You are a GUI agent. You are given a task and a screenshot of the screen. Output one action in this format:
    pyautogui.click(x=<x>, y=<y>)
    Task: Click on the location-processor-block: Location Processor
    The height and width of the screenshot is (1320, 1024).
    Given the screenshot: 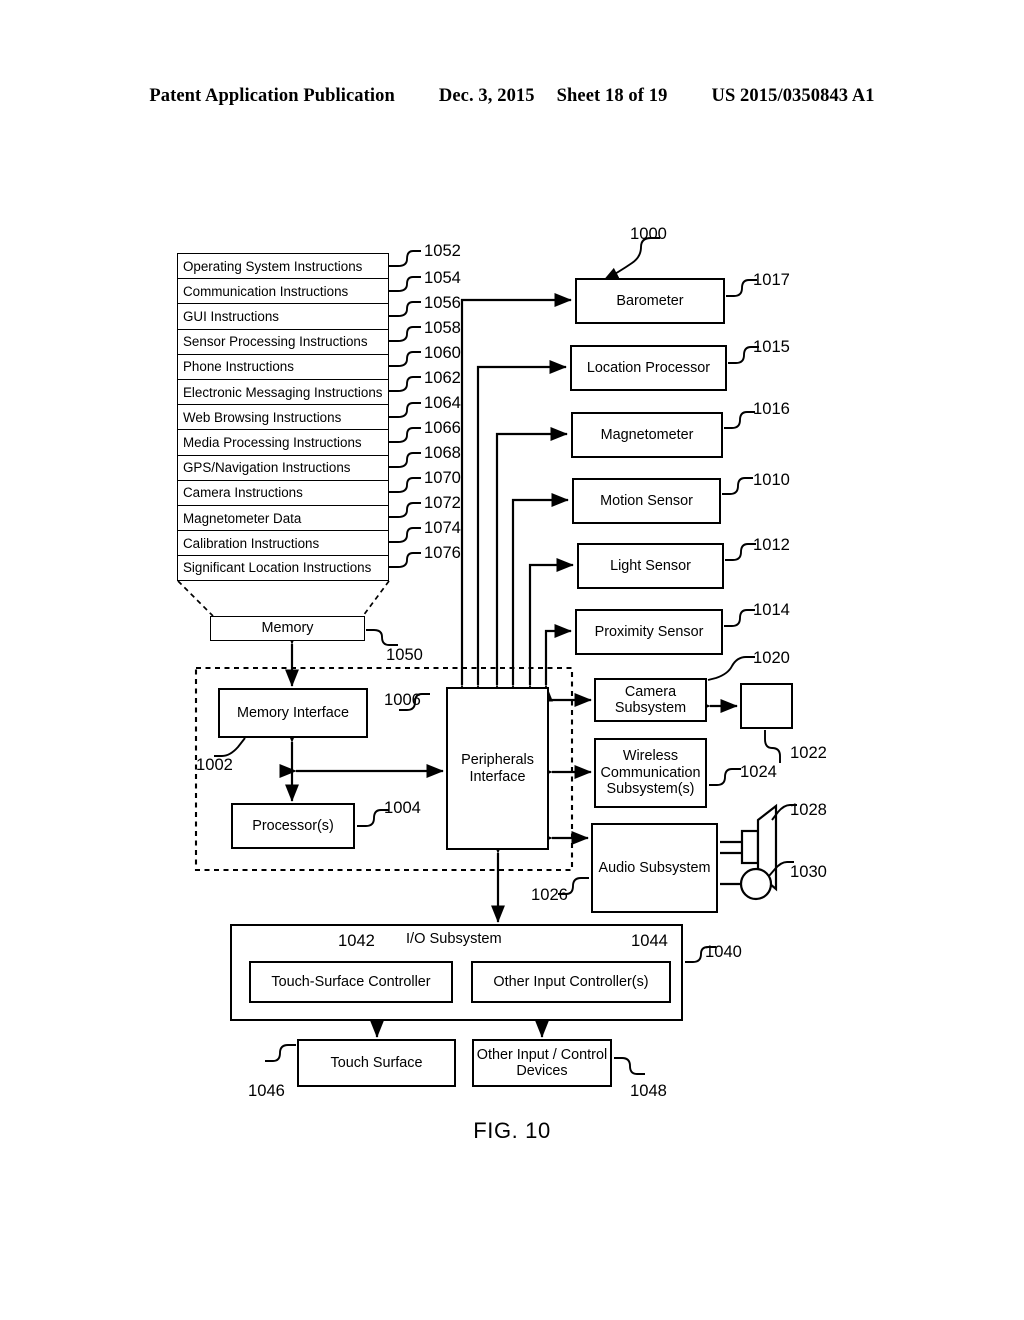 What is the action you would take?
    pyautogui.click(x=648, y=368)
    